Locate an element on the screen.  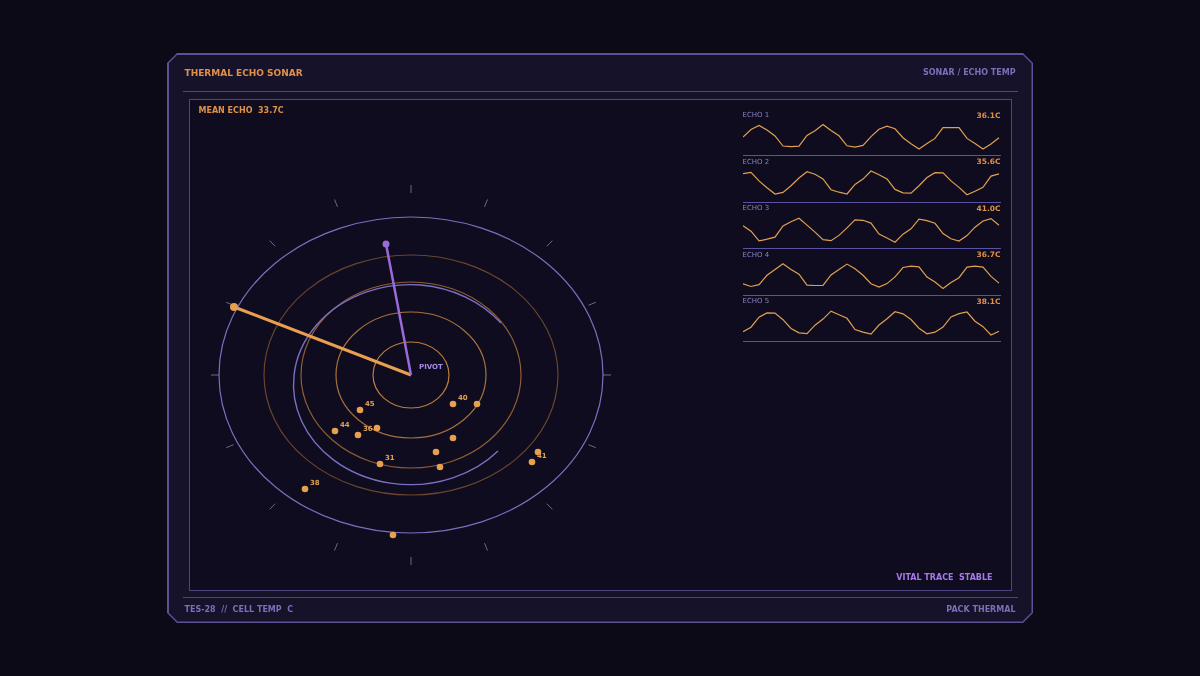
mean-echo-readout: MEAN ECHO 33.7C is located at coordinates (241, 109).